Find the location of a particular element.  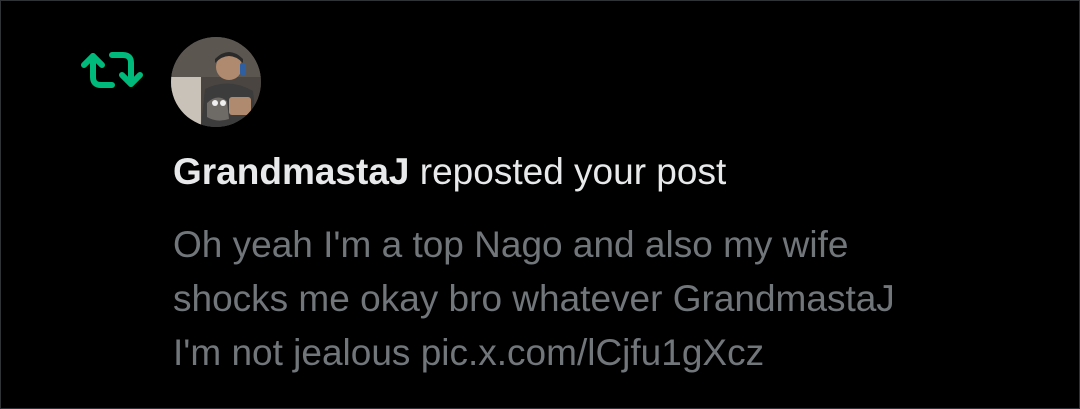

user-name-link: GrandmastaJ is located at coordinates (291, 171).